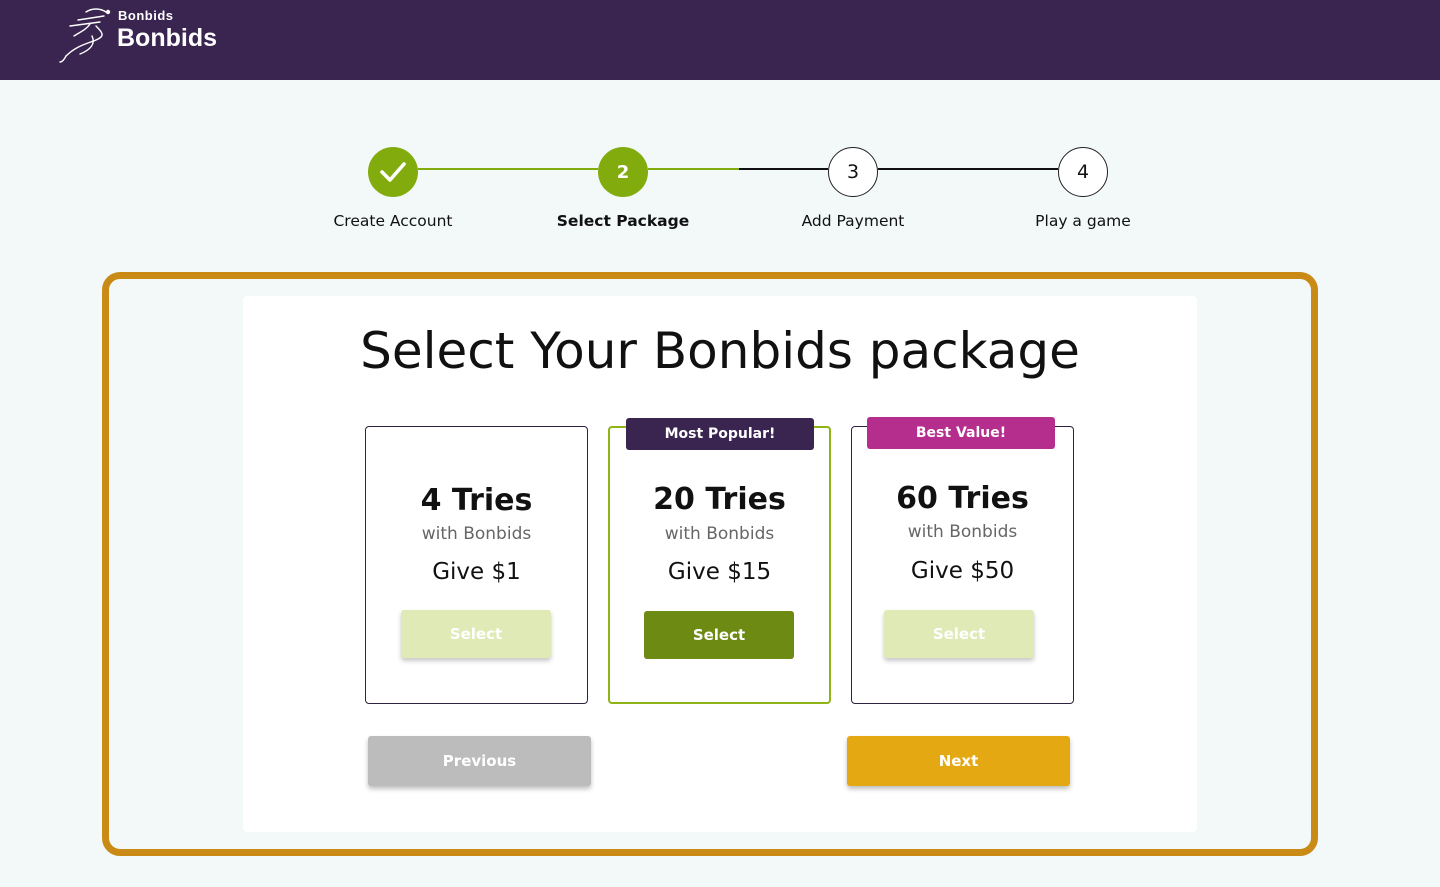 The image size is (1440, 887). I want to click on package-tries: 4 Tries, so click(476, 500).